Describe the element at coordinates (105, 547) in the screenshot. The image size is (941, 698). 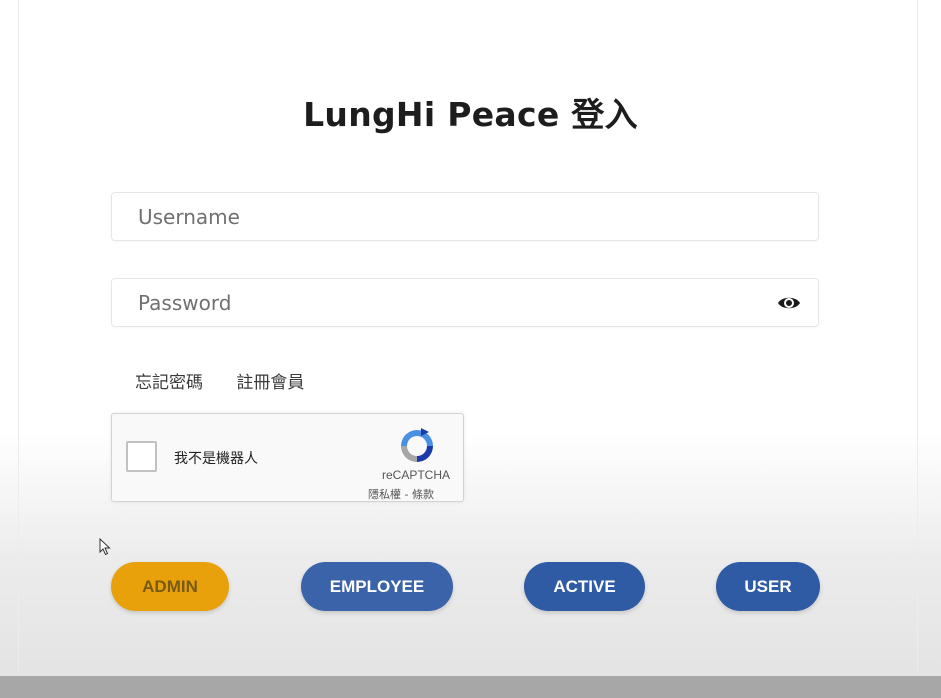
I see `mouse-cursor-icon` at that location.